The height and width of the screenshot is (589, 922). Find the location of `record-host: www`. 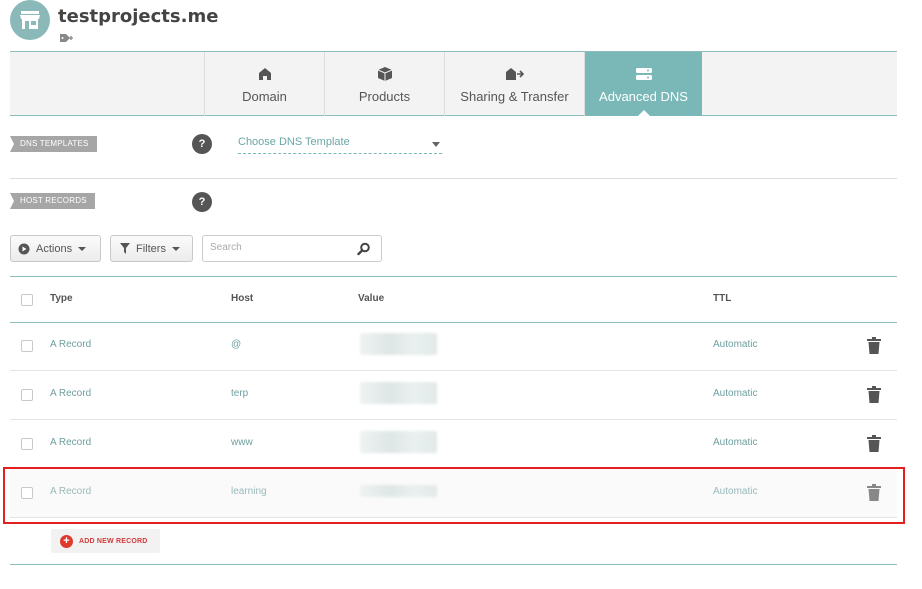

record-host: www is located at coordinates (242, 442).